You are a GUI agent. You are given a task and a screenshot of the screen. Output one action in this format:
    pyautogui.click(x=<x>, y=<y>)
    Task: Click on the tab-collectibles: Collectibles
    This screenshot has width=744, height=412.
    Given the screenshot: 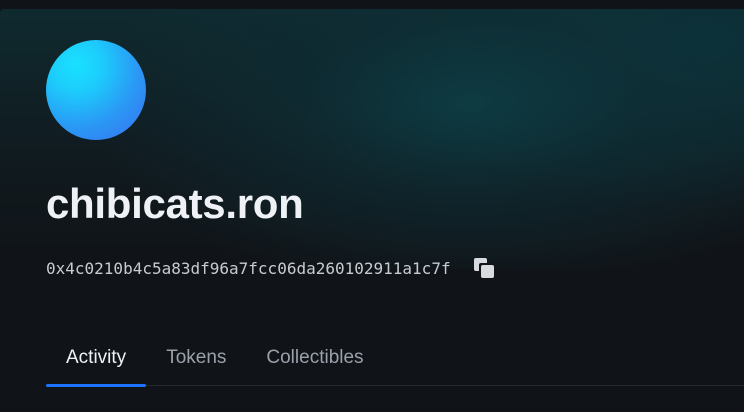 What is the action you would take?
    pyautogui.click(x=314, y=358)
    